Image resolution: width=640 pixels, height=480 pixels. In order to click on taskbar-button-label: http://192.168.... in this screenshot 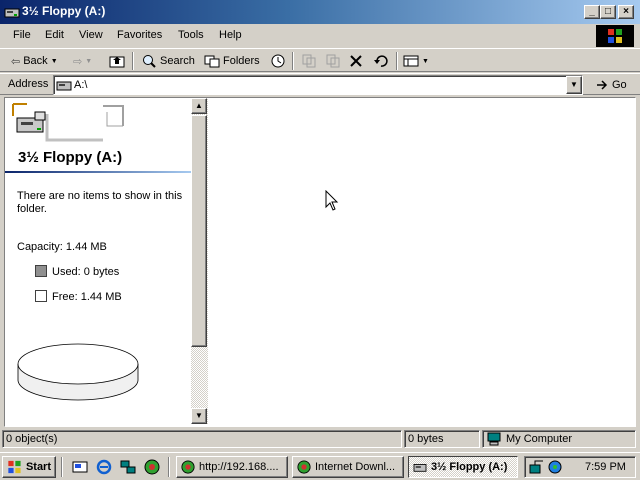, I will do `click(239, 467)`.